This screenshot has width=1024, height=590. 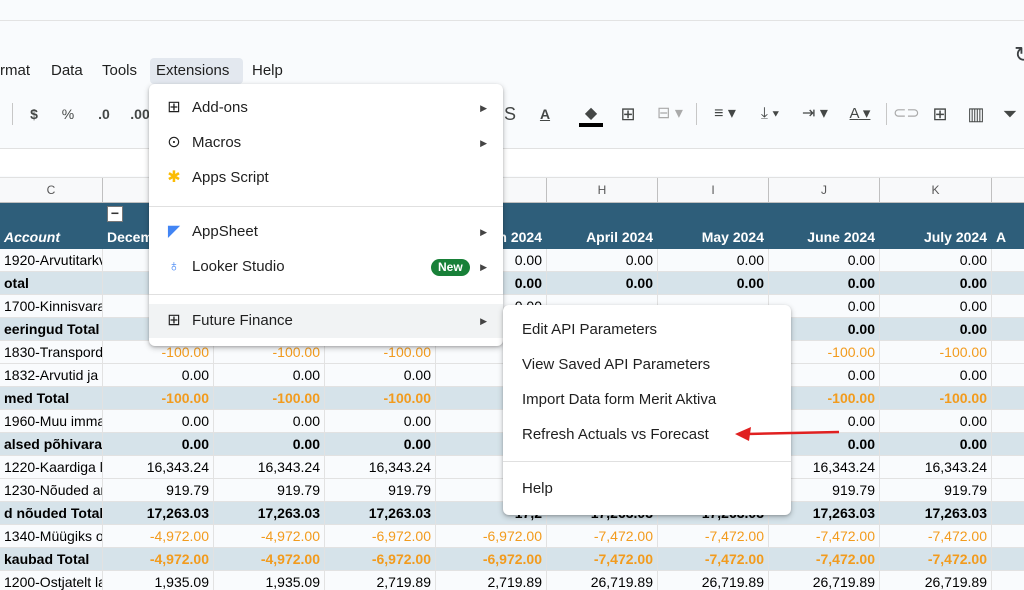 What do you see at coordinates (51, 191) in the screenshot?
I see `column-header-c: C` at bounding box center [51, 191].